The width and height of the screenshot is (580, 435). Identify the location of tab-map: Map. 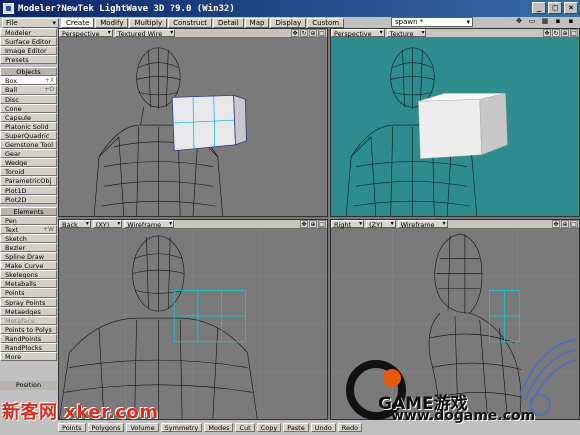
(257, 22).